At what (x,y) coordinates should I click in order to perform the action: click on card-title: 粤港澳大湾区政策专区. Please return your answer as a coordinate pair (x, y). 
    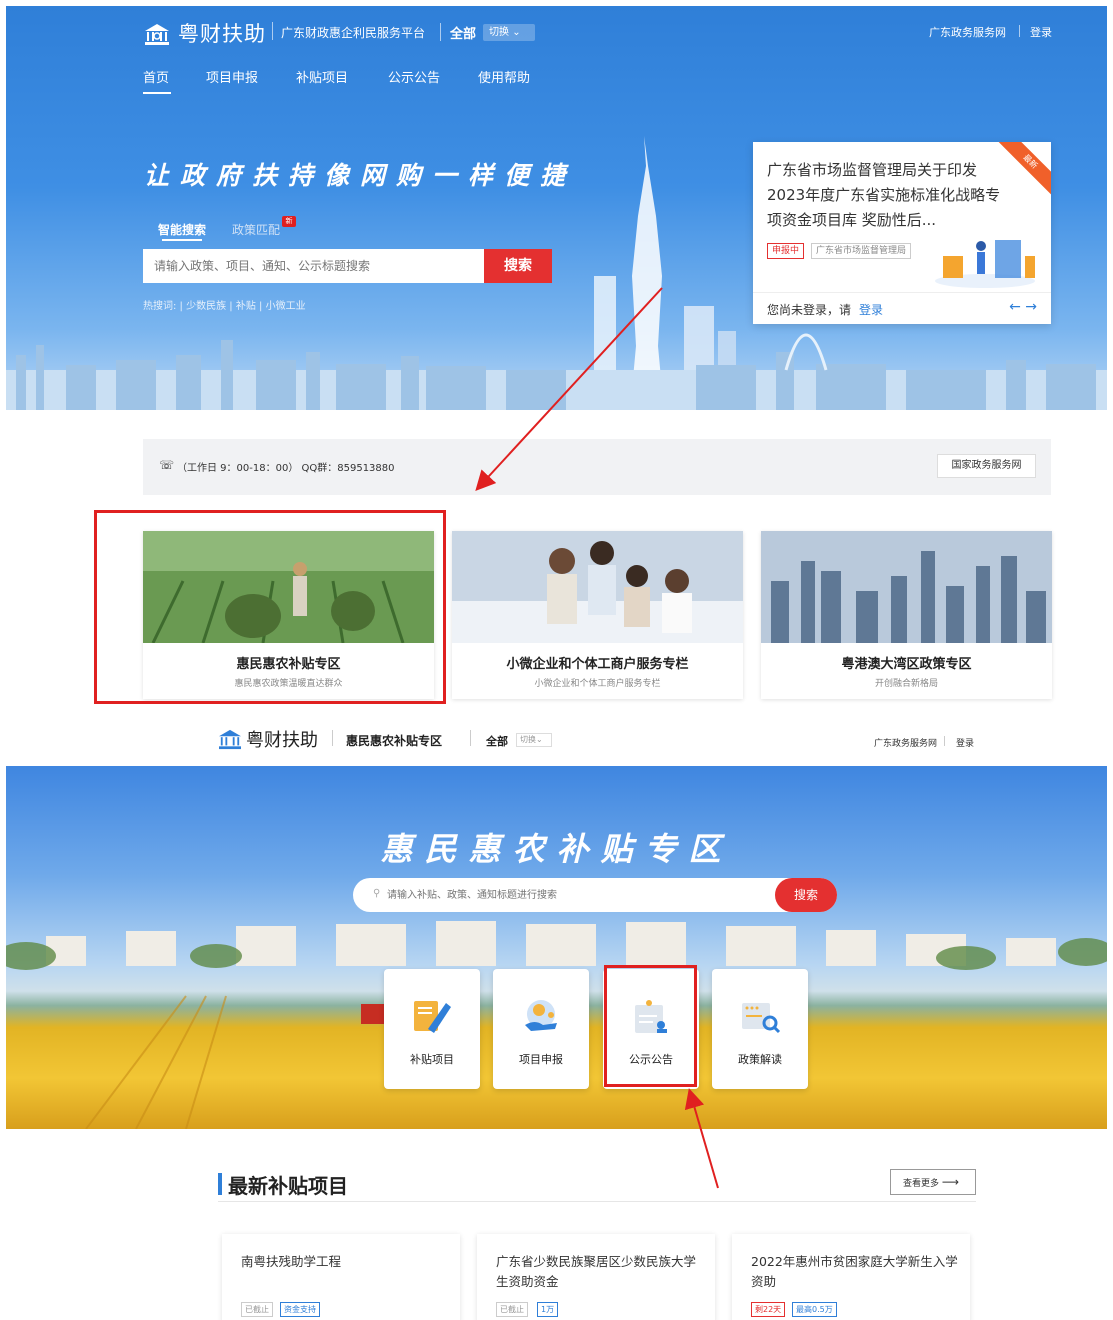
    Looking at the image, I should click on (906, 664).